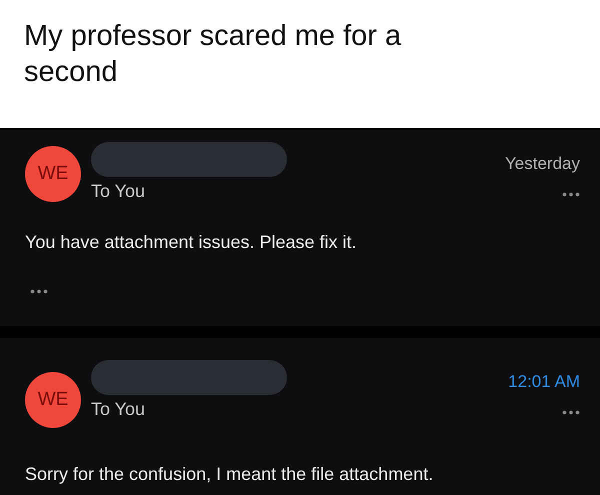 This screenshot has width=600, height=495. What do you see at coordinates (39, 291) in the screenshot?
I see `ellipsis-icon` at bounding box center [39, 291].